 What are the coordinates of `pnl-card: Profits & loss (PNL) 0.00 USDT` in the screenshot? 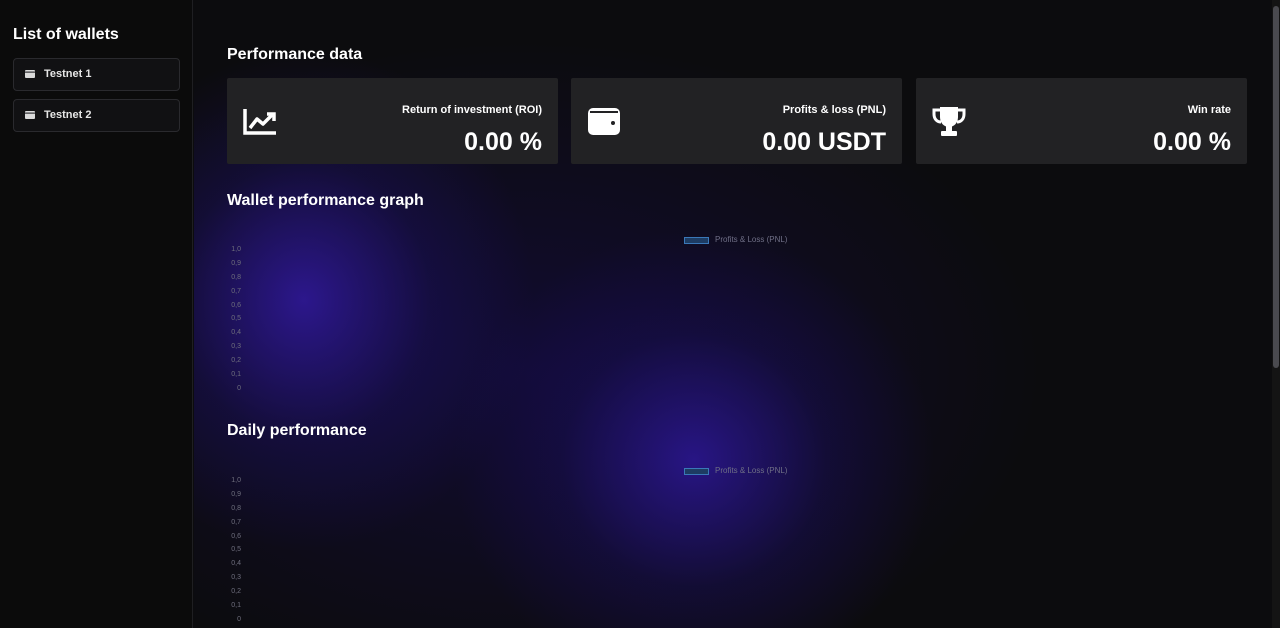 It's located at (736, 121).